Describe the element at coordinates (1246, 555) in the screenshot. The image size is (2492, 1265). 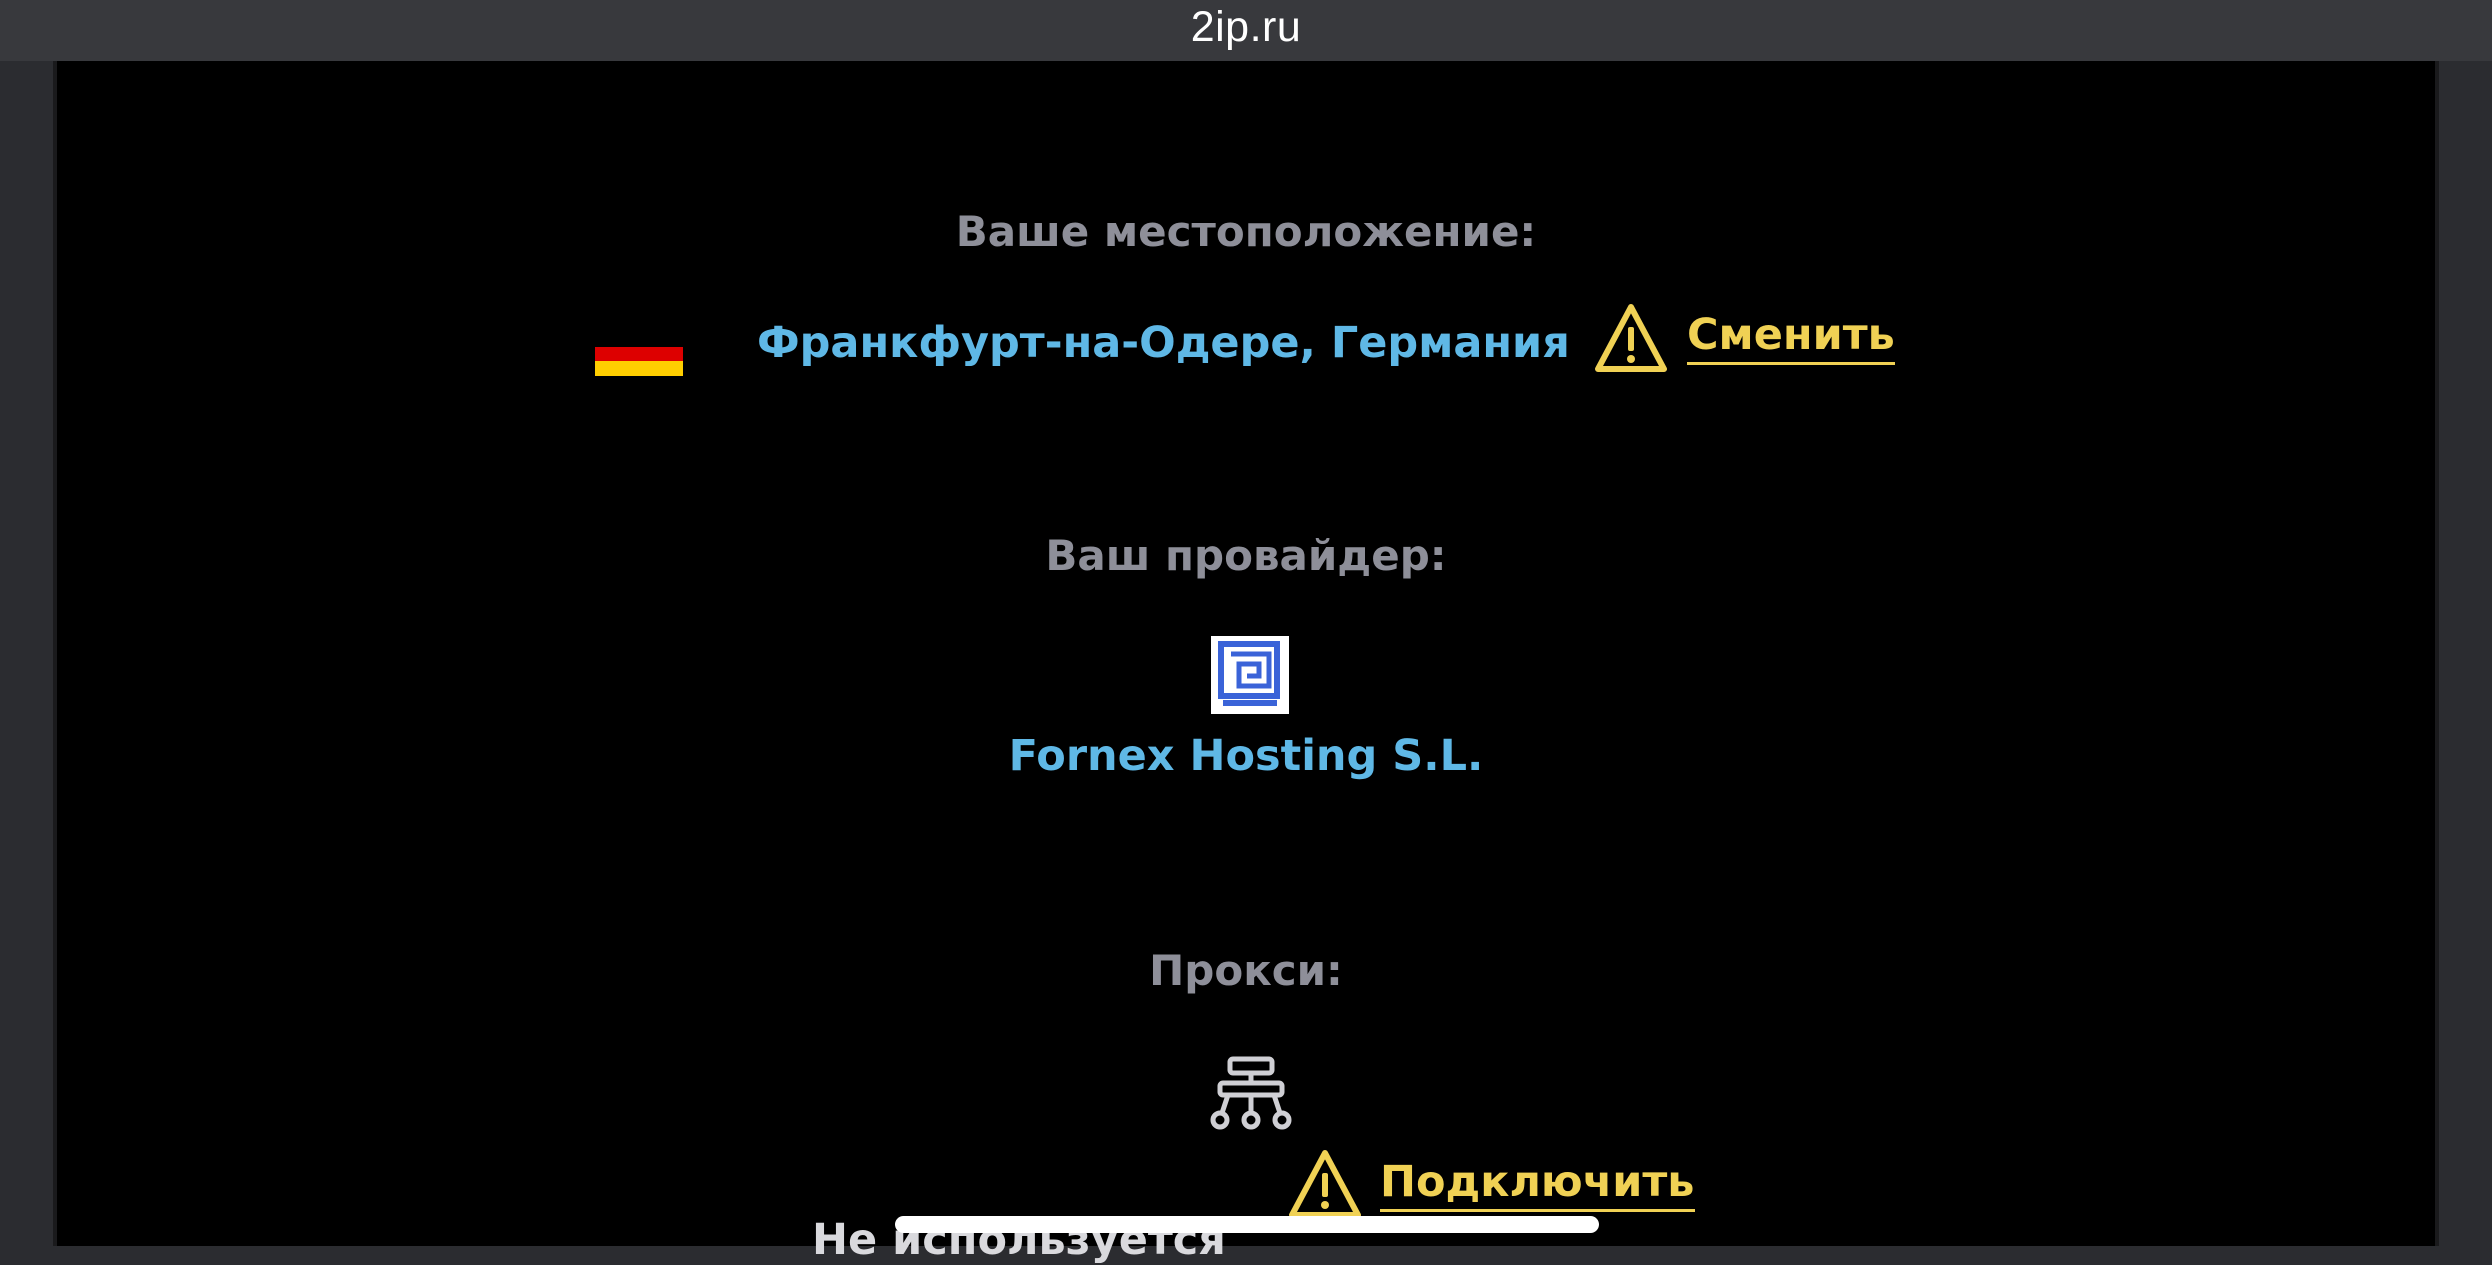
I see `provider-label: Ваш провайдер:` at that location.